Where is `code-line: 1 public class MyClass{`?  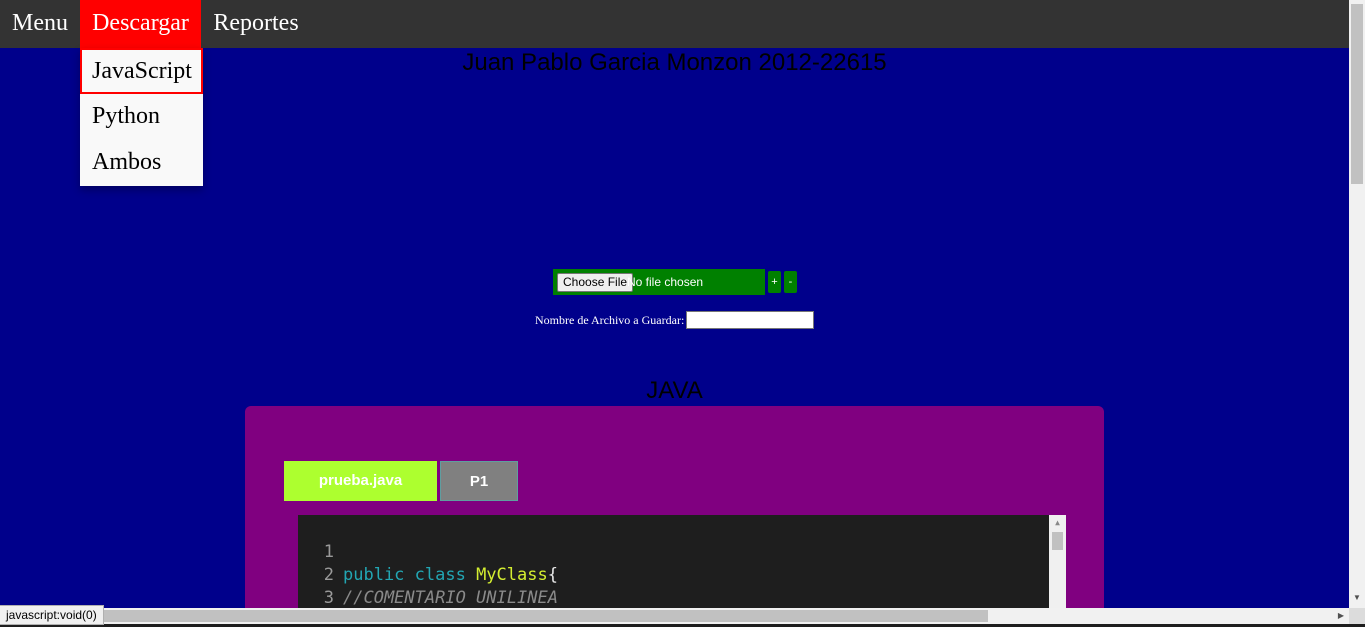 code-line: 1 public class MyClass{ is located at coordinates (428, 551).